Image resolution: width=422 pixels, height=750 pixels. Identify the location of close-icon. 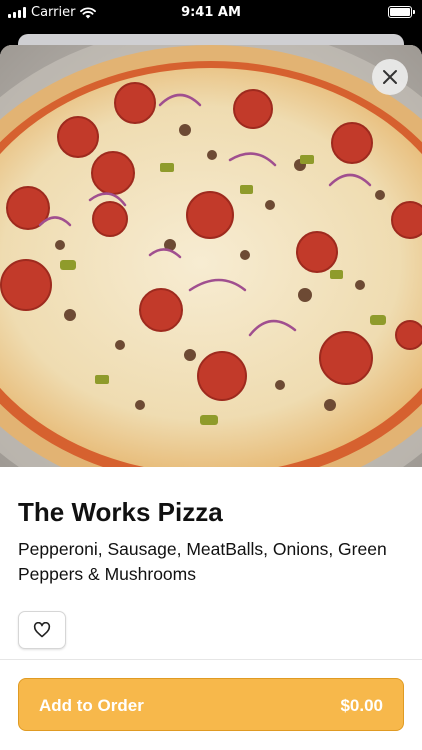
(390, 77).